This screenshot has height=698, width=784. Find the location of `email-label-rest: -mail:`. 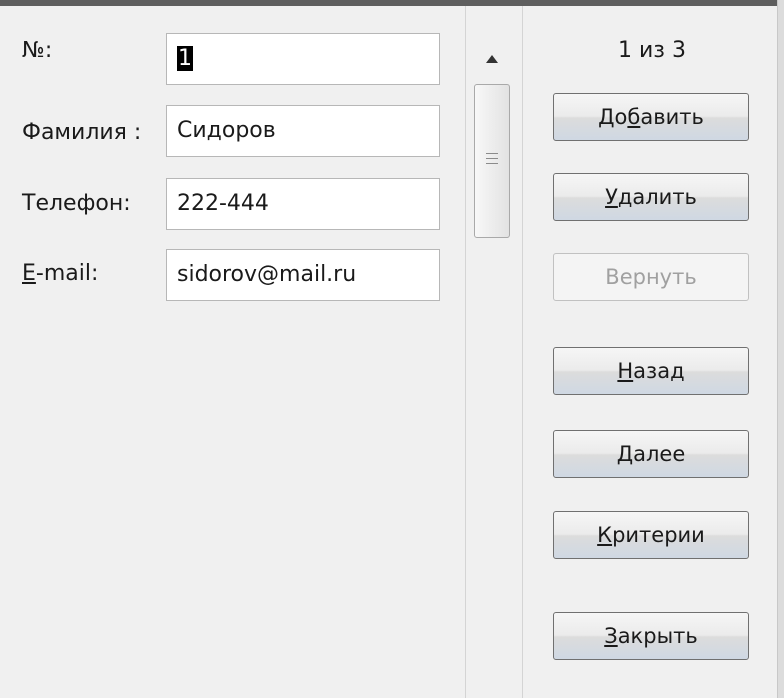

email-label-rest: -mail: is located at coordinates (67, 273).